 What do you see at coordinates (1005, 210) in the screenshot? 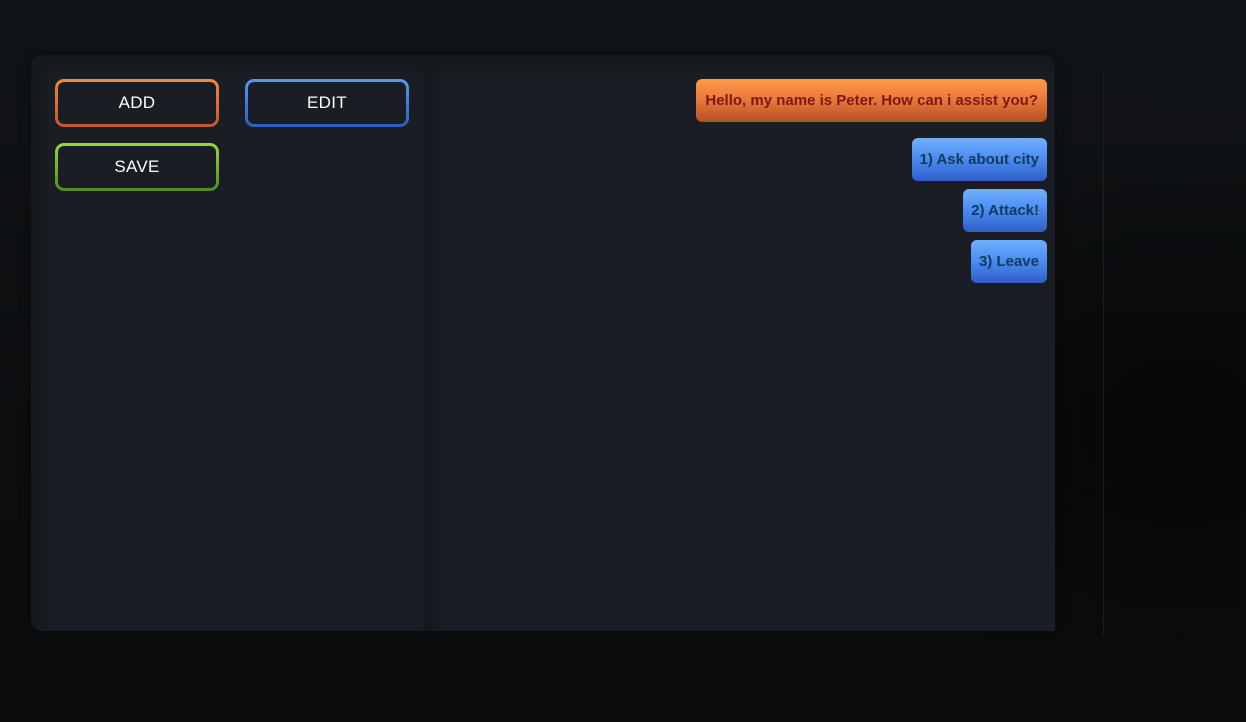
I see `dialogue-option-attack: 2) Attack!` at bounding box center [1005, 210].